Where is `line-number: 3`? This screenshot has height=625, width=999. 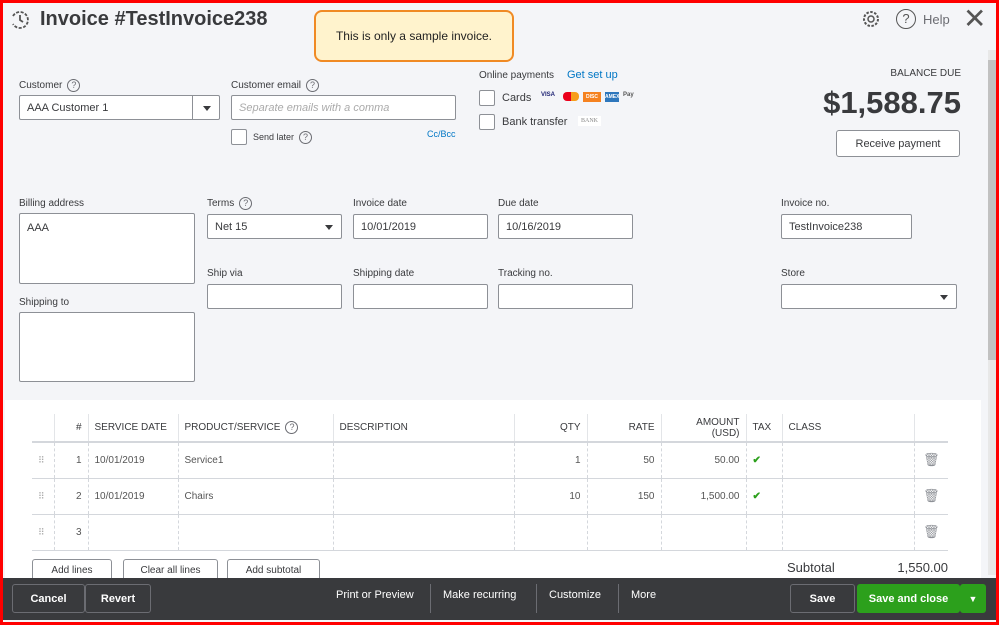 line-number: 3 is located at coordinates (70, 532).